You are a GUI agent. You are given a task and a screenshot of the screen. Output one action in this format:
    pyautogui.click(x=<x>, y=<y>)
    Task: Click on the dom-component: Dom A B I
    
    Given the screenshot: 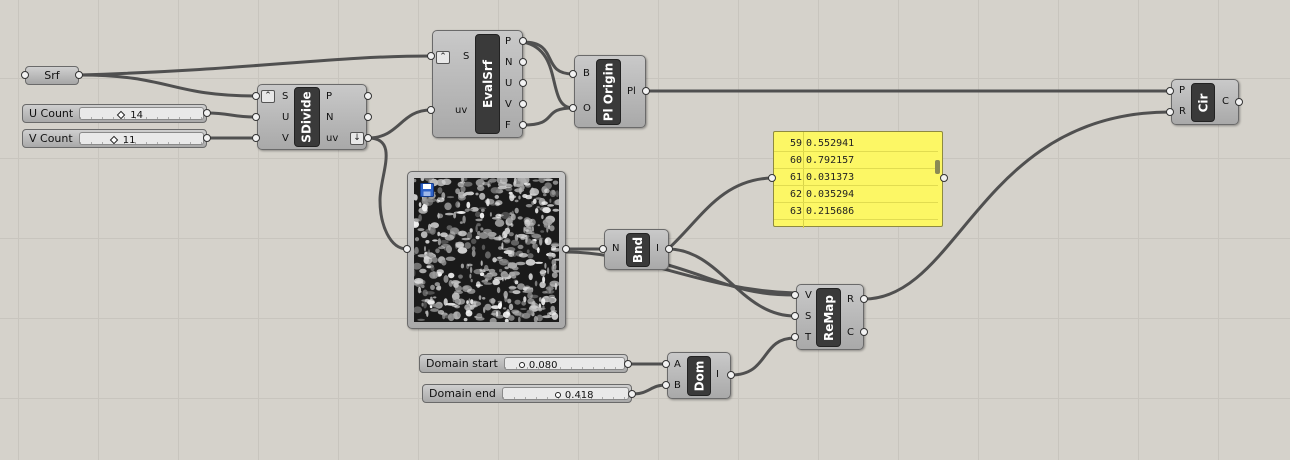 What is the action you would take?
    pyautogui.click(x=699, y=375)
    